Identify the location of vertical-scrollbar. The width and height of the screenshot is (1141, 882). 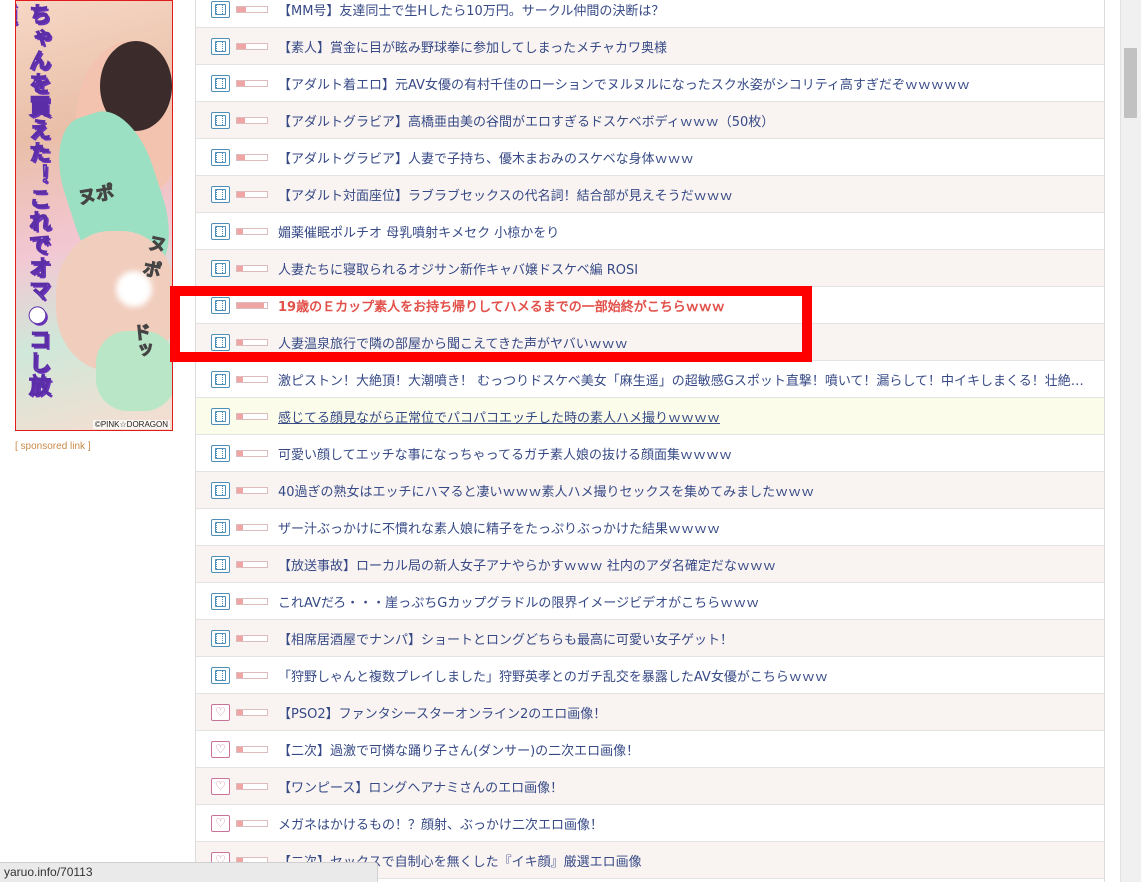
(1130, 441).